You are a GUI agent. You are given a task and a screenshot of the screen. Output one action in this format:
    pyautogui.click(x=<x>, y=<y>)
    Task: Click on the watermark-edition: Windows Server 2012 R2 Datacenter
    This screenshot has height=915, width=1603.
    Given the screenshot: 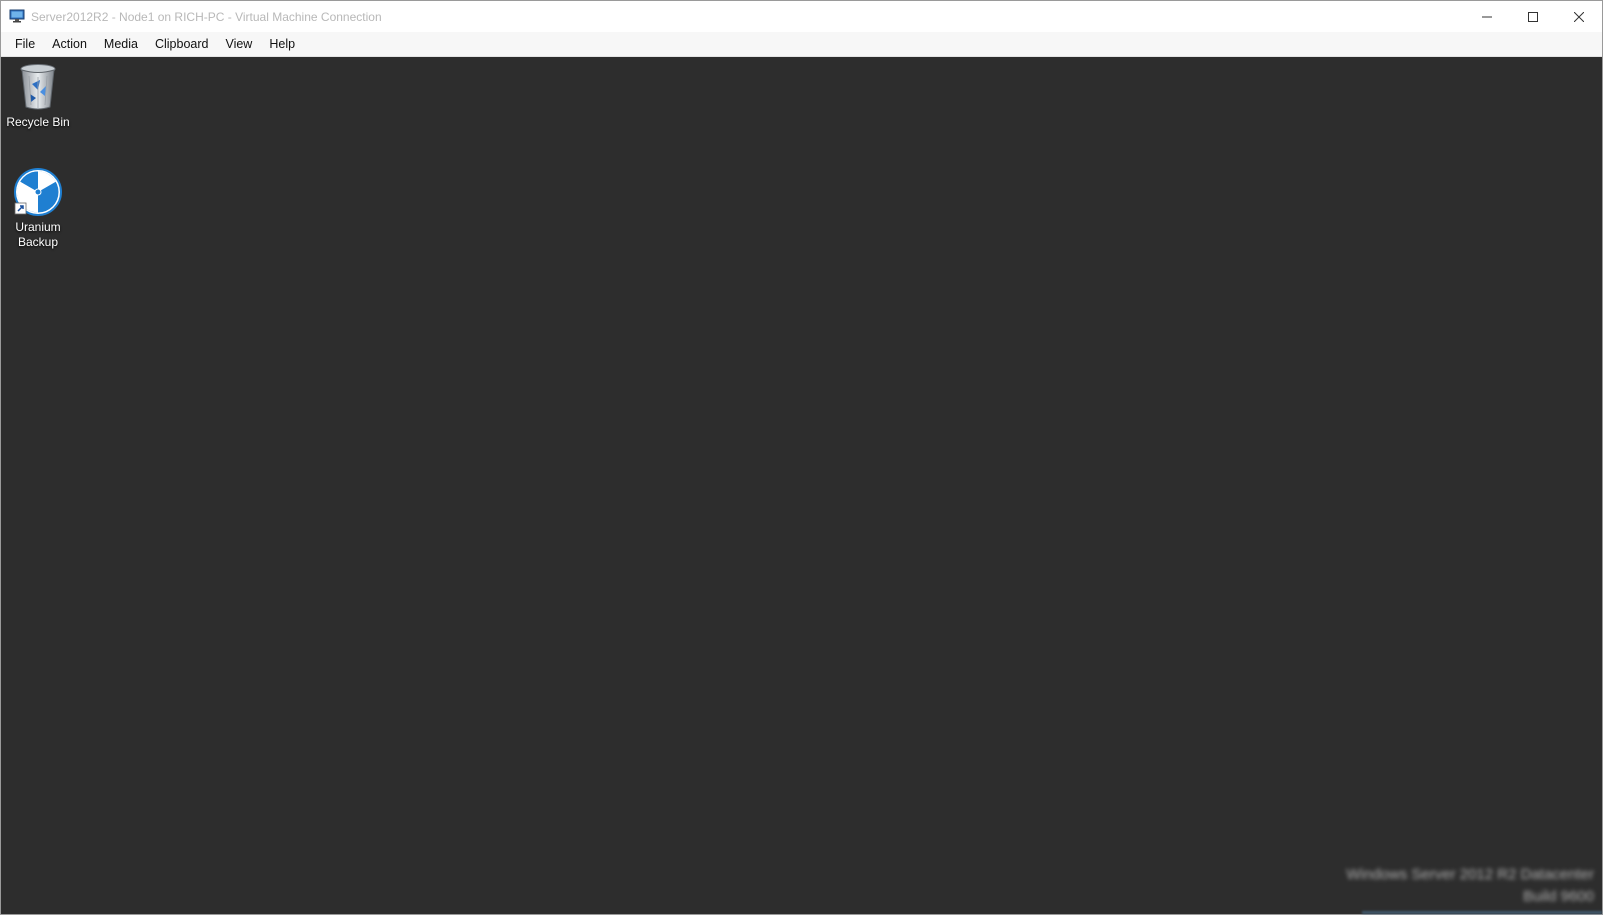 What is the action you would take?
    pyautogui.click(x=1470, y=874)
    